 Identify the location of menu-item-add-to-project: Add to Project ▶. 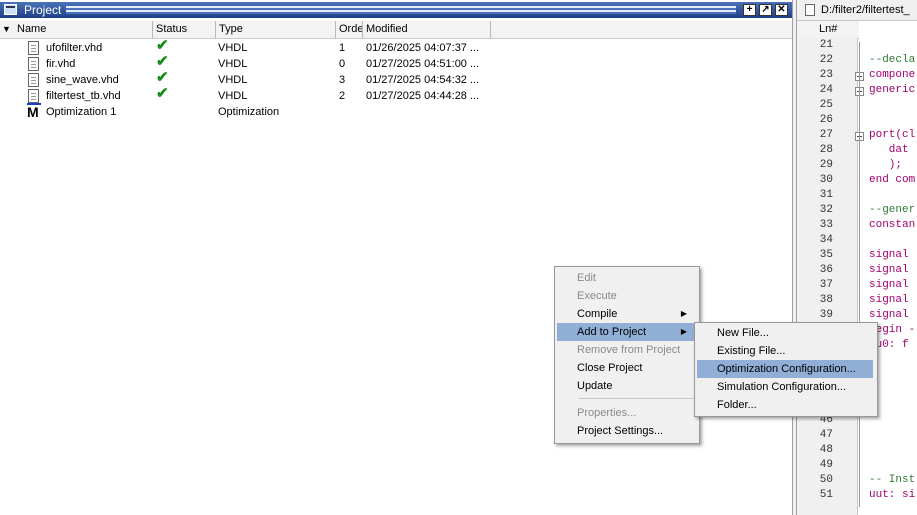
(626, 332).